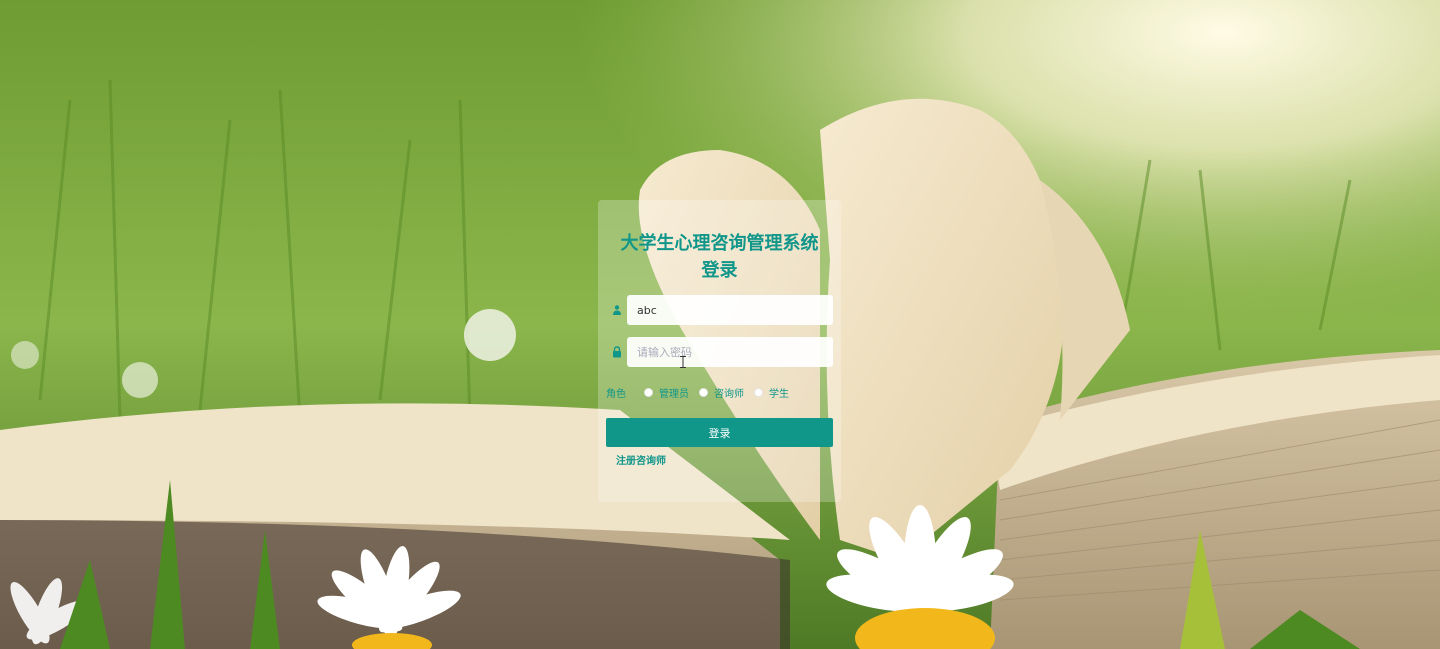  I want to click on user-icon, so click(617, 310).